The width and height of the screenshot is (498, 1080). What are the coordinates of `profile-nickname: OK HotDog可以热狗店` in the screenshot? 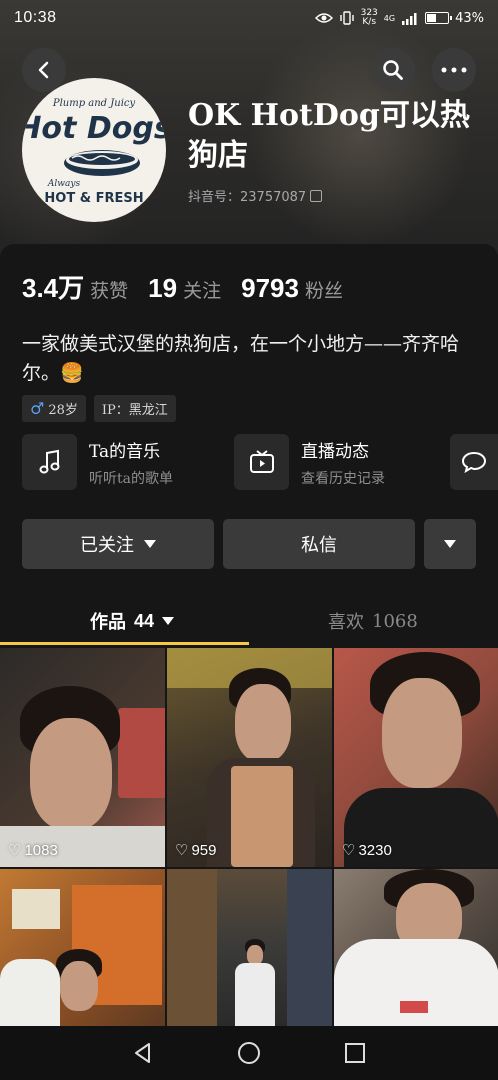 It's located at (329, 135).